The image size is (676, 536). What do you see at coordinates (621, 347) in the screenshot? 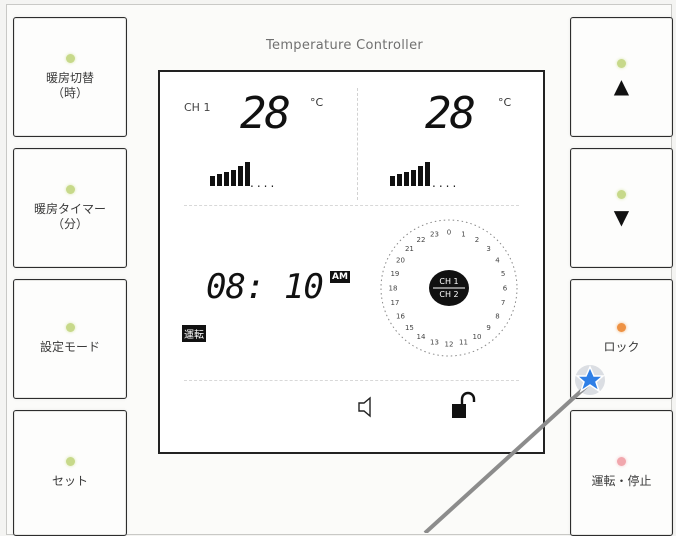
I see `button-label: ロック` at bounding box center [621, 347].